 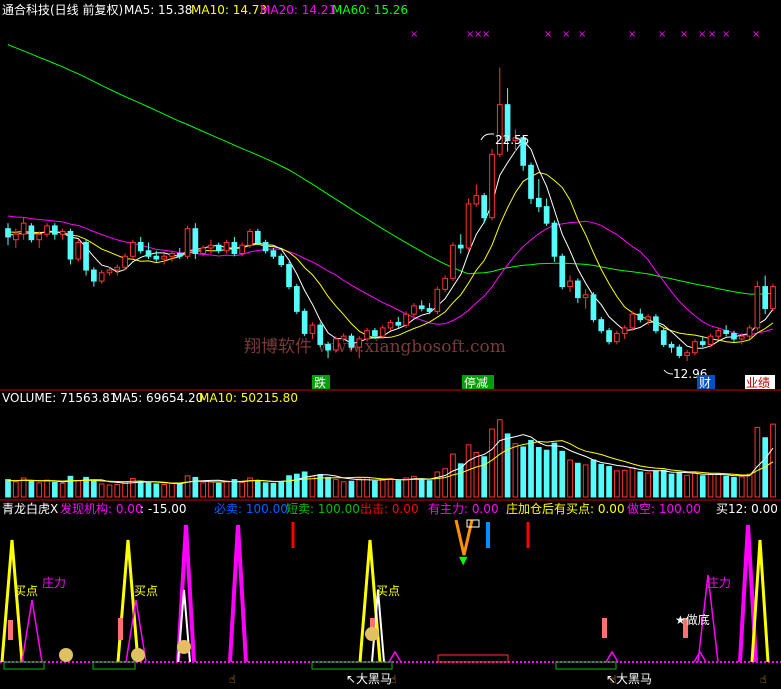 I want to click on ma20-readout: MA20: 14.21, so click(x=298, y=10).